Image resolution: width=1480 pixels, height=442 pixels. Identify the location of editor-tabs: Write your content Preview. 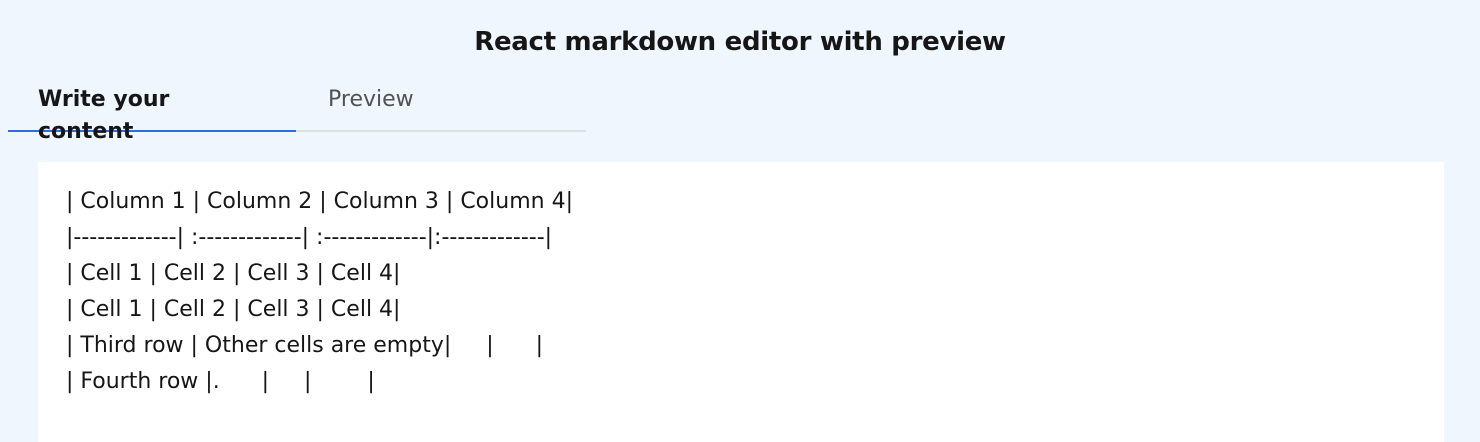
(297, 110).